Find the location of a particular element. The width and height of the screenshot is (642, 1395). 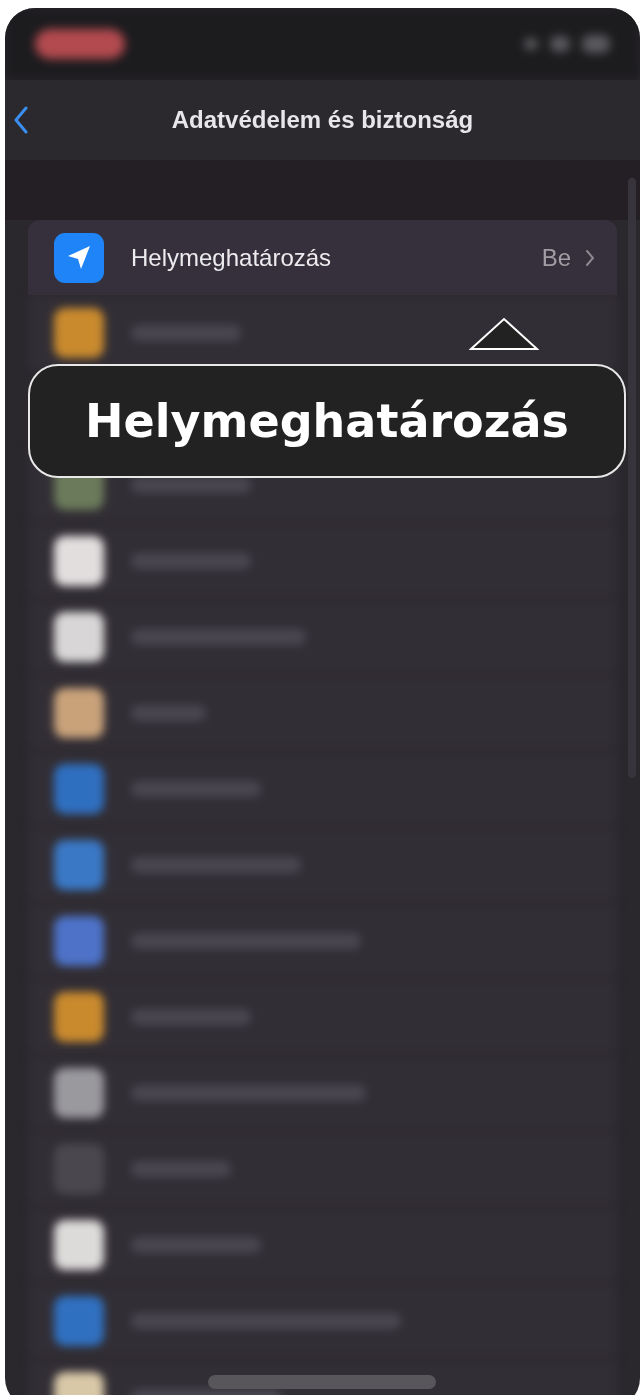

chevron-icon is located at coordinates (590, 257).